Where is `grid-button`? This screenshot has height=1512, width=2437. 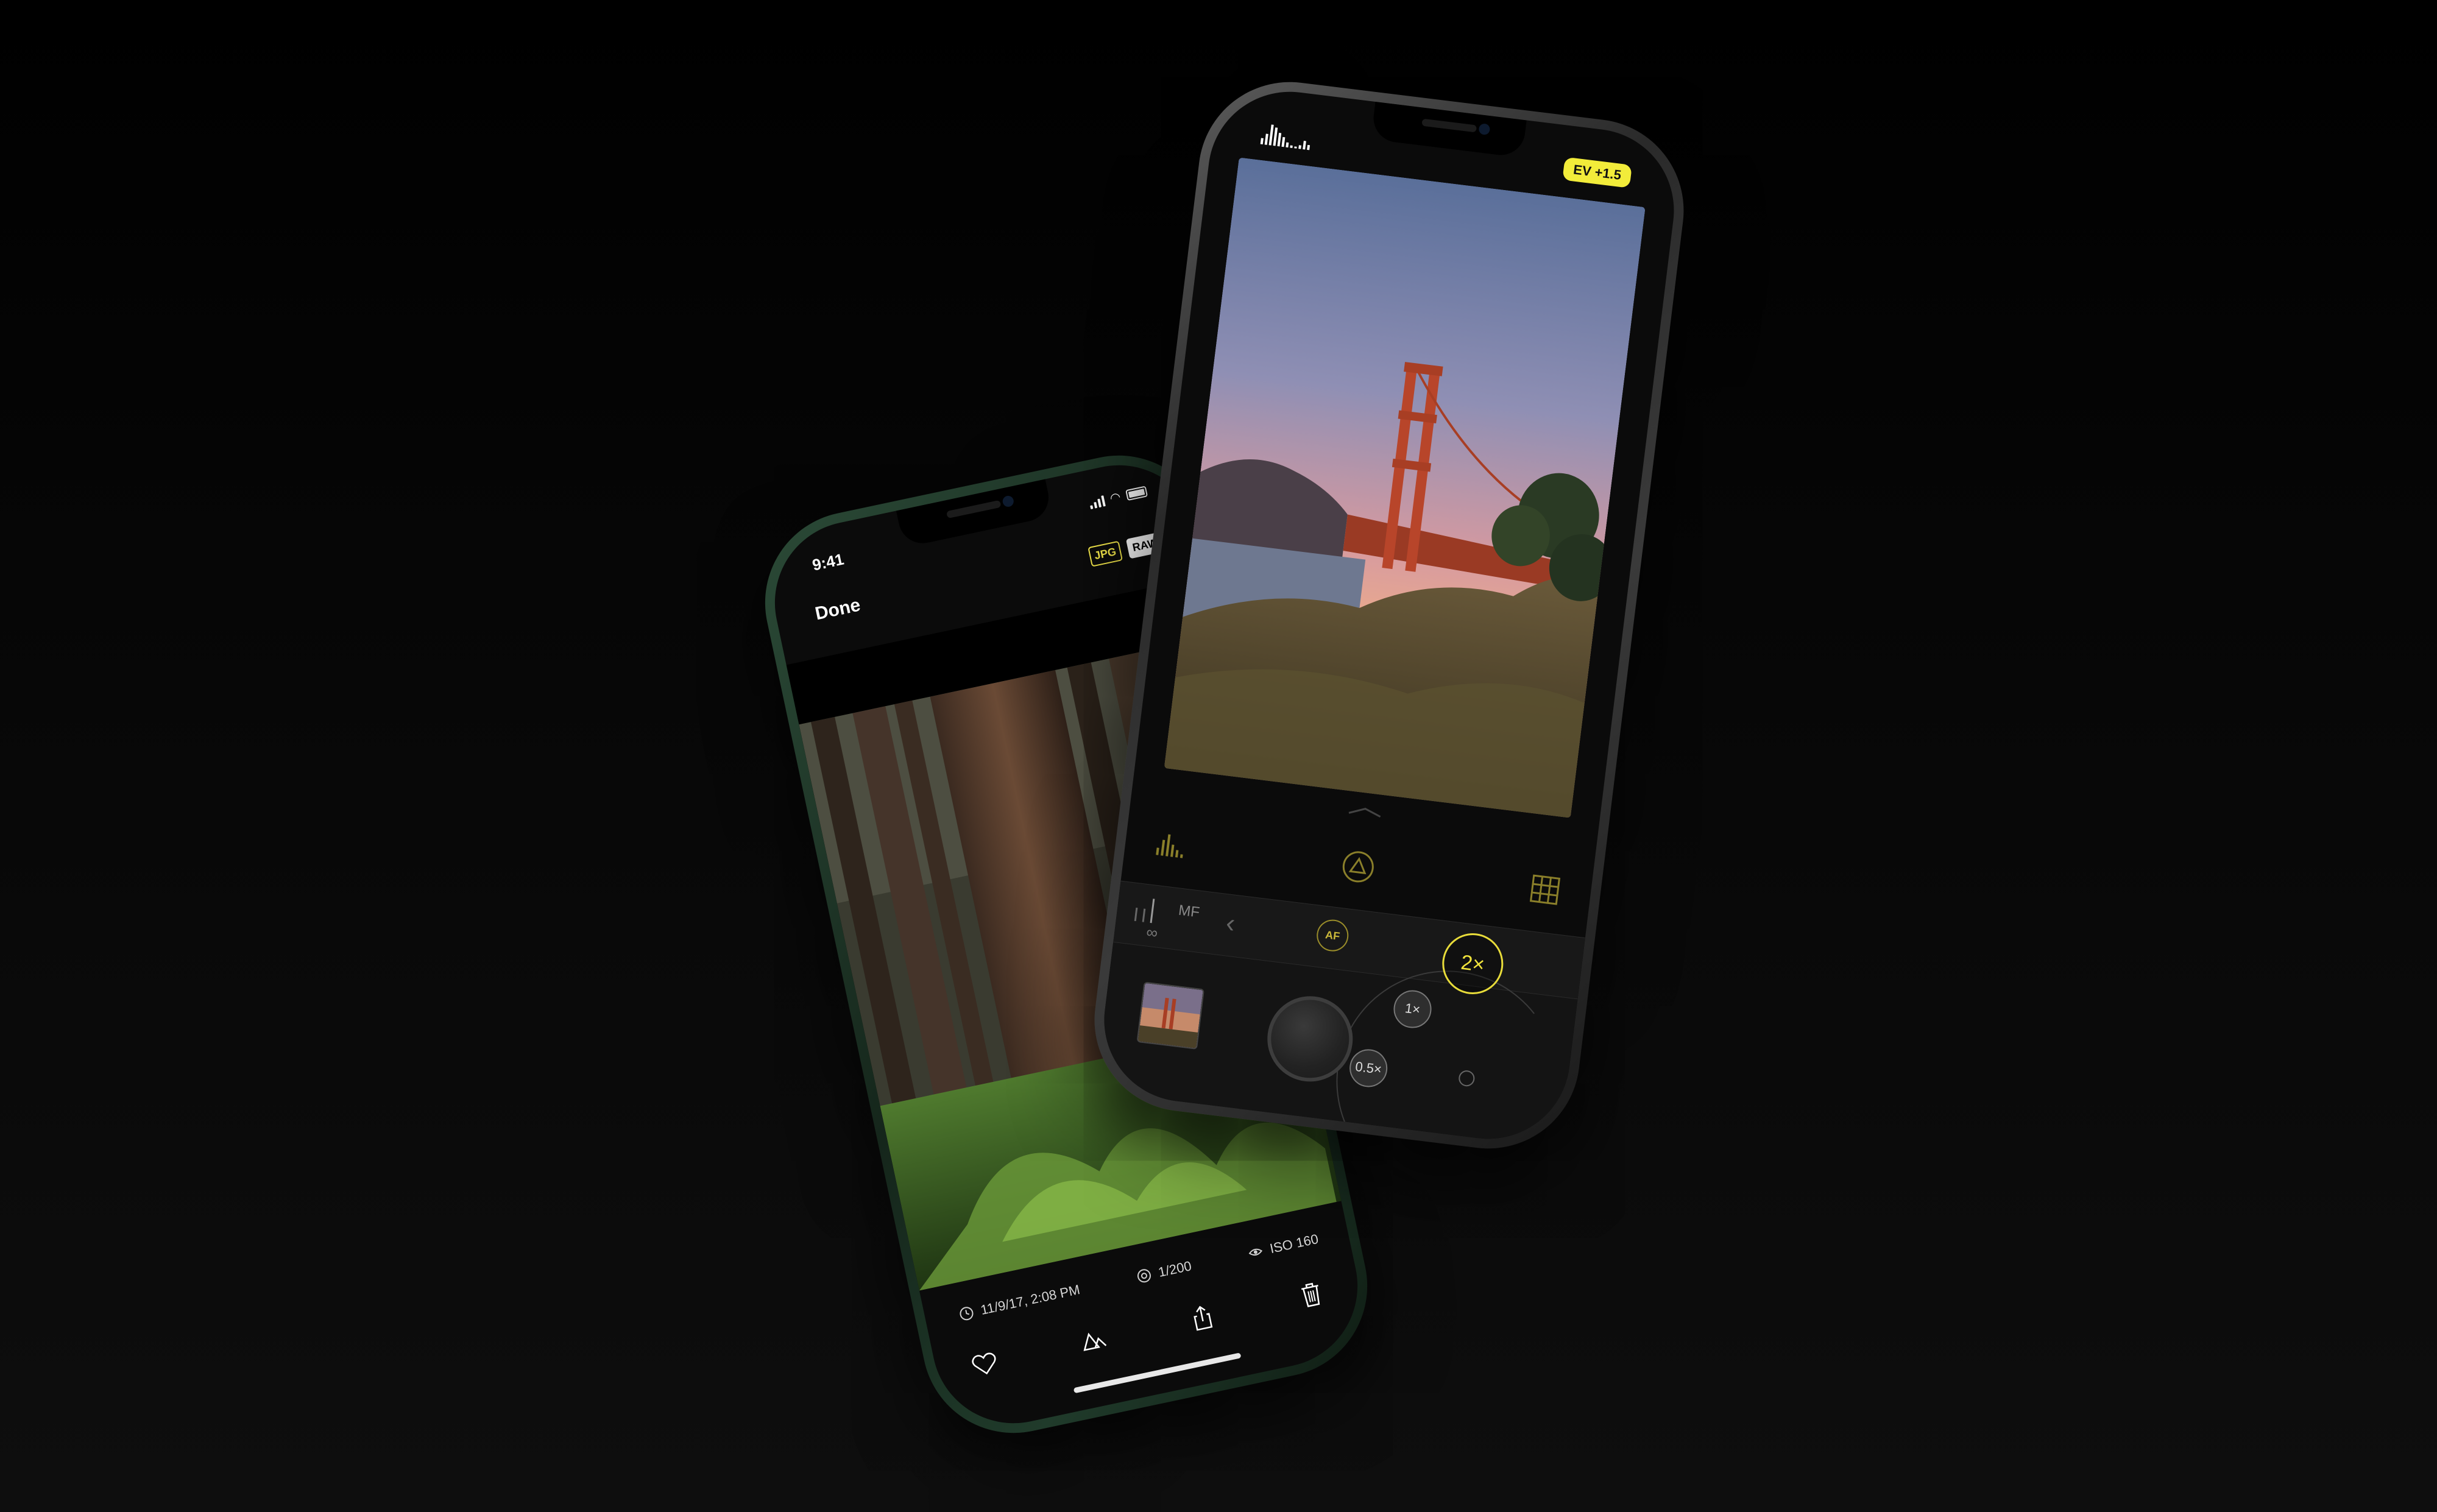 grid-button is located at coordinates (1545, 890).